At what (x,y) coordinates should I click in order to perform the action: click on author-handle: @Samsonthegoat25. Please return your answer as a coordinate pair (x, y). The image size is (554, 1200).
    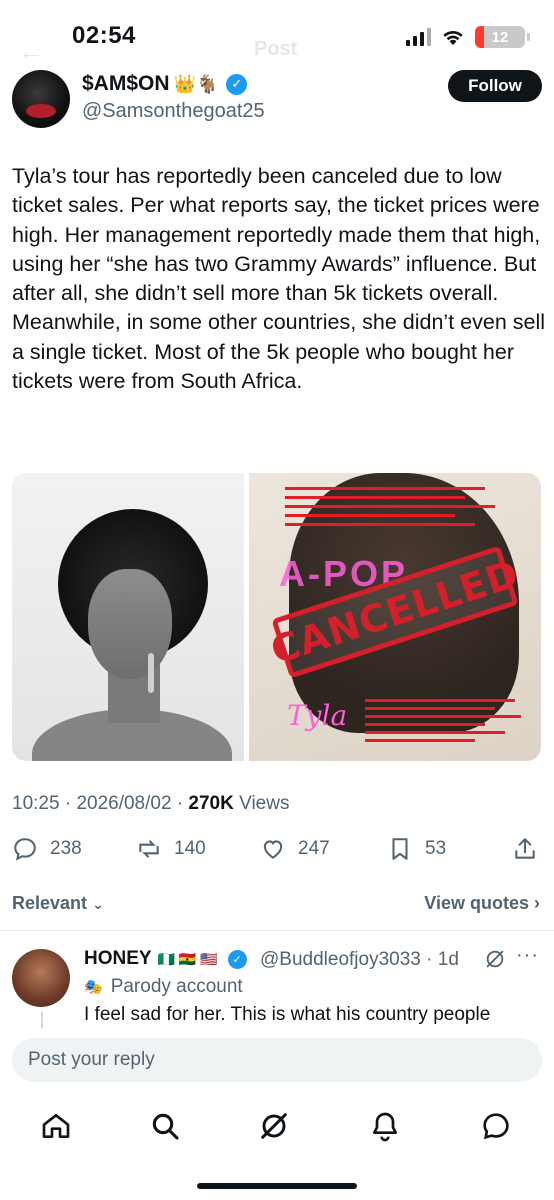
    Looking at the image, I should click on (173, 111).